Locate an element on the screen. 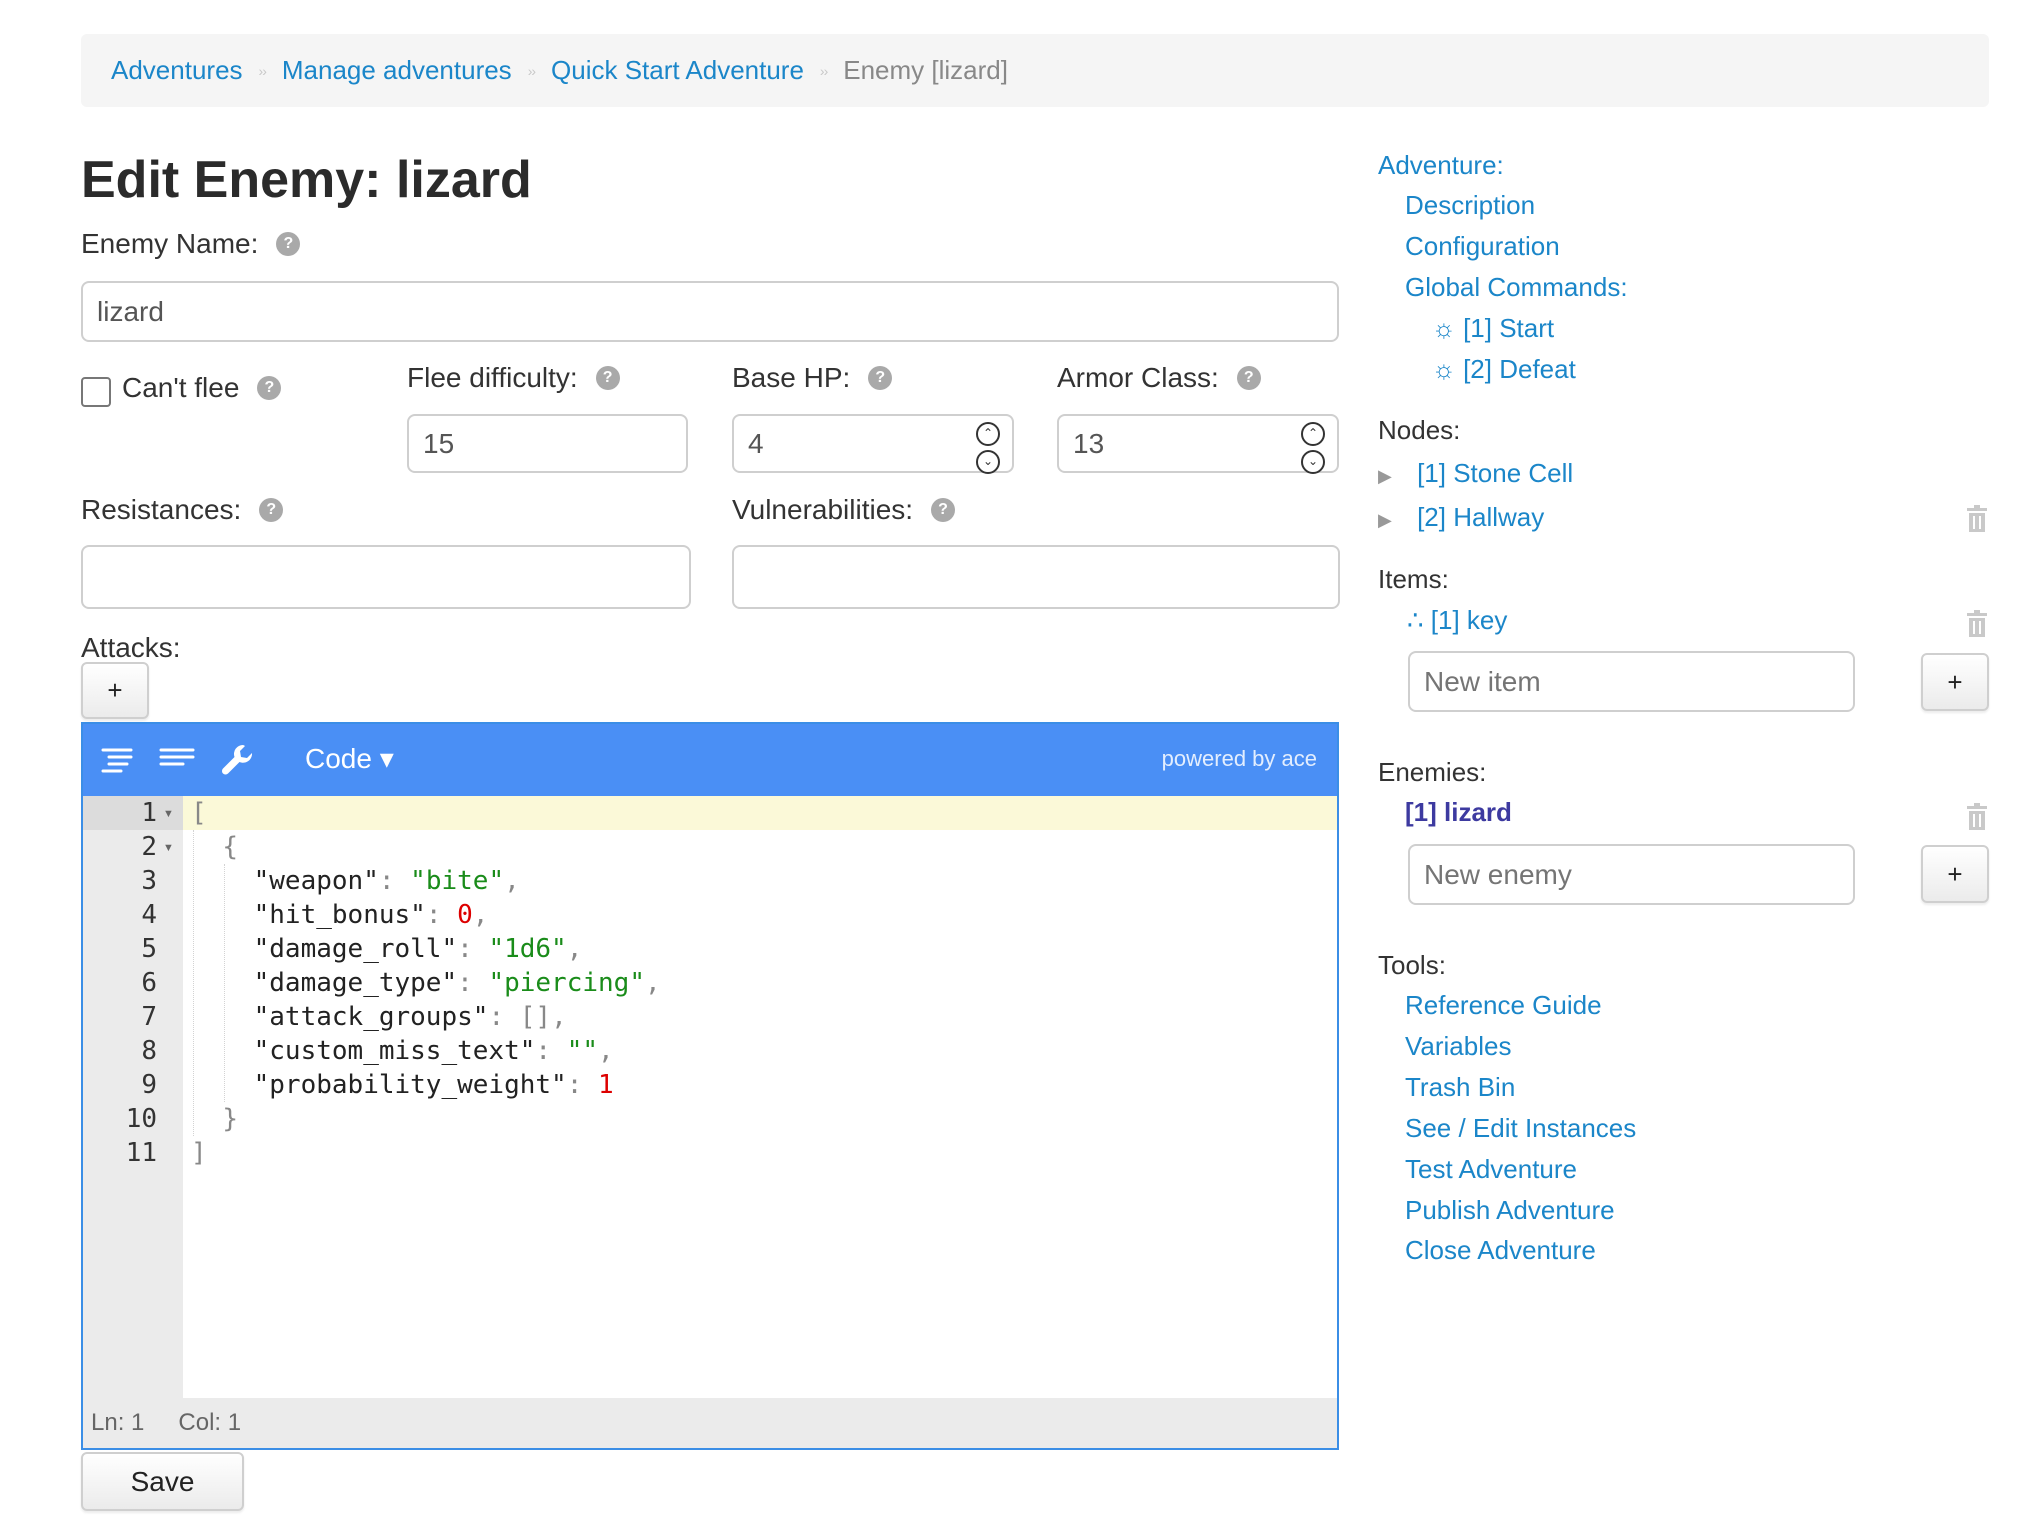  tool-test-adventure: Test Adventure is located at coordinates (1491, 1169).